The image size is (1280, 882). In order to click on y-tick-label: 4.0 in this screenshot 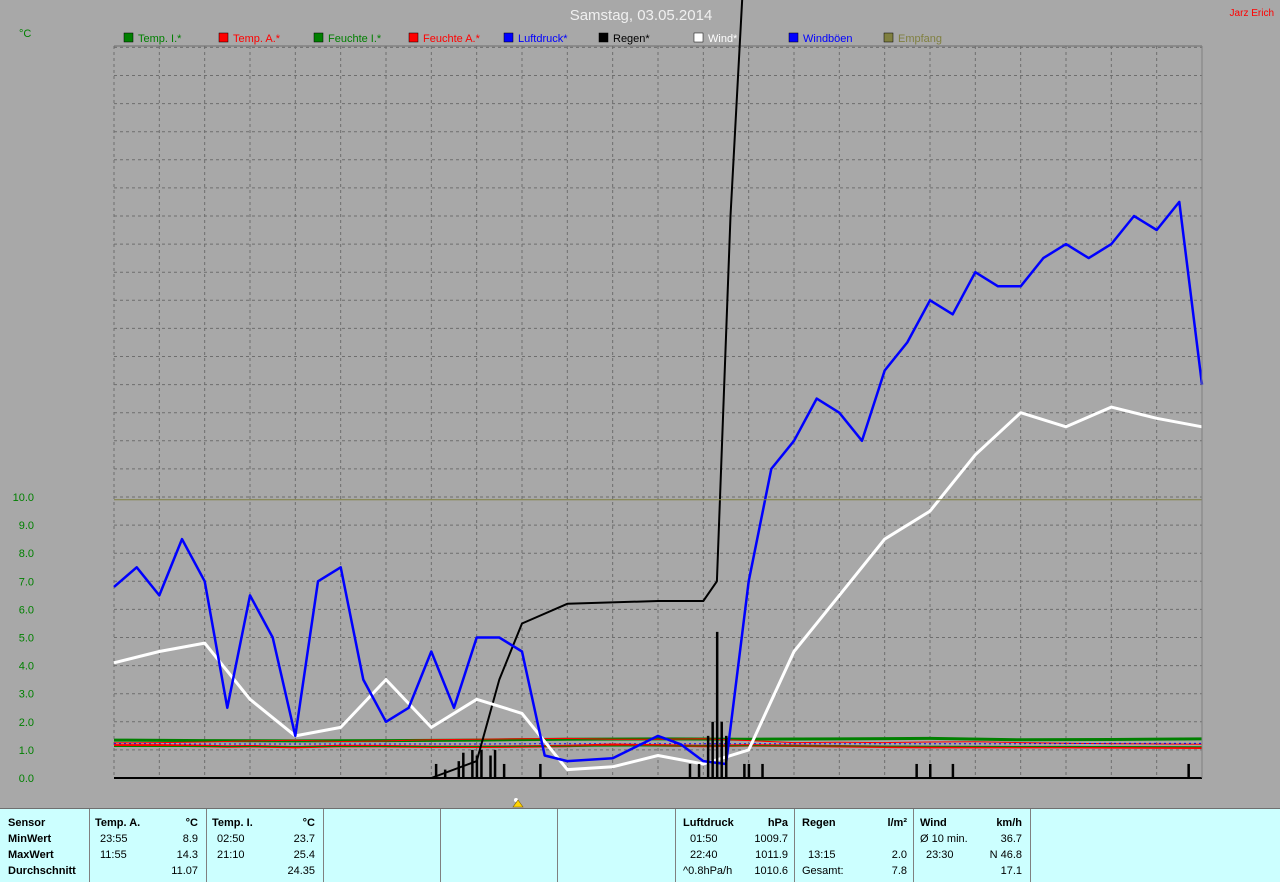, I will do `click(26, 667)`.